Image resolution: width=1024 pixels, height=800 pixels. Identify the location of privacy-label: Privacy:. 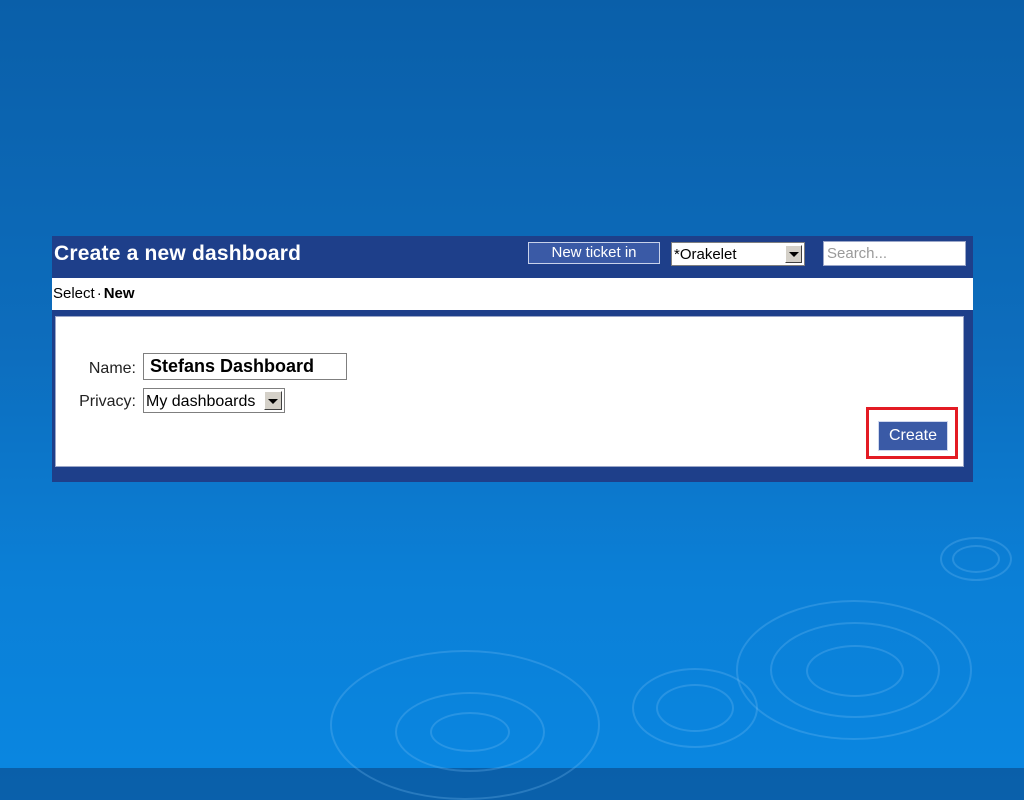
(107, 401).